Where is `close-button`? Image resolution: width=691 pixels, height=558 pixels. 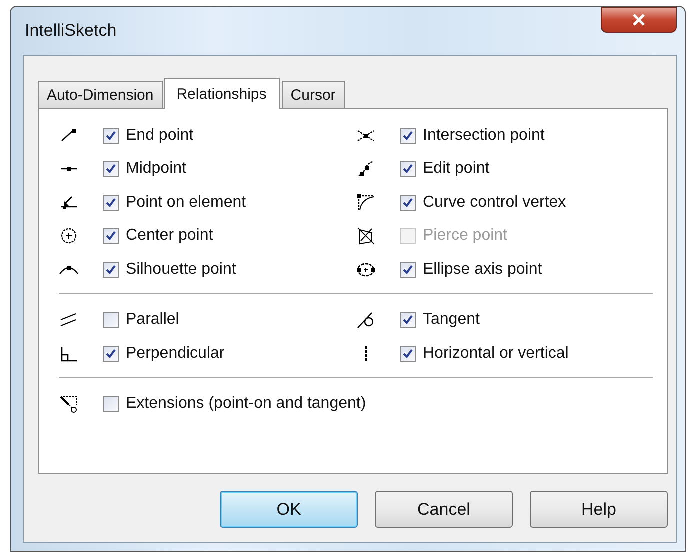 close-button is located at coordinates (639, 20).